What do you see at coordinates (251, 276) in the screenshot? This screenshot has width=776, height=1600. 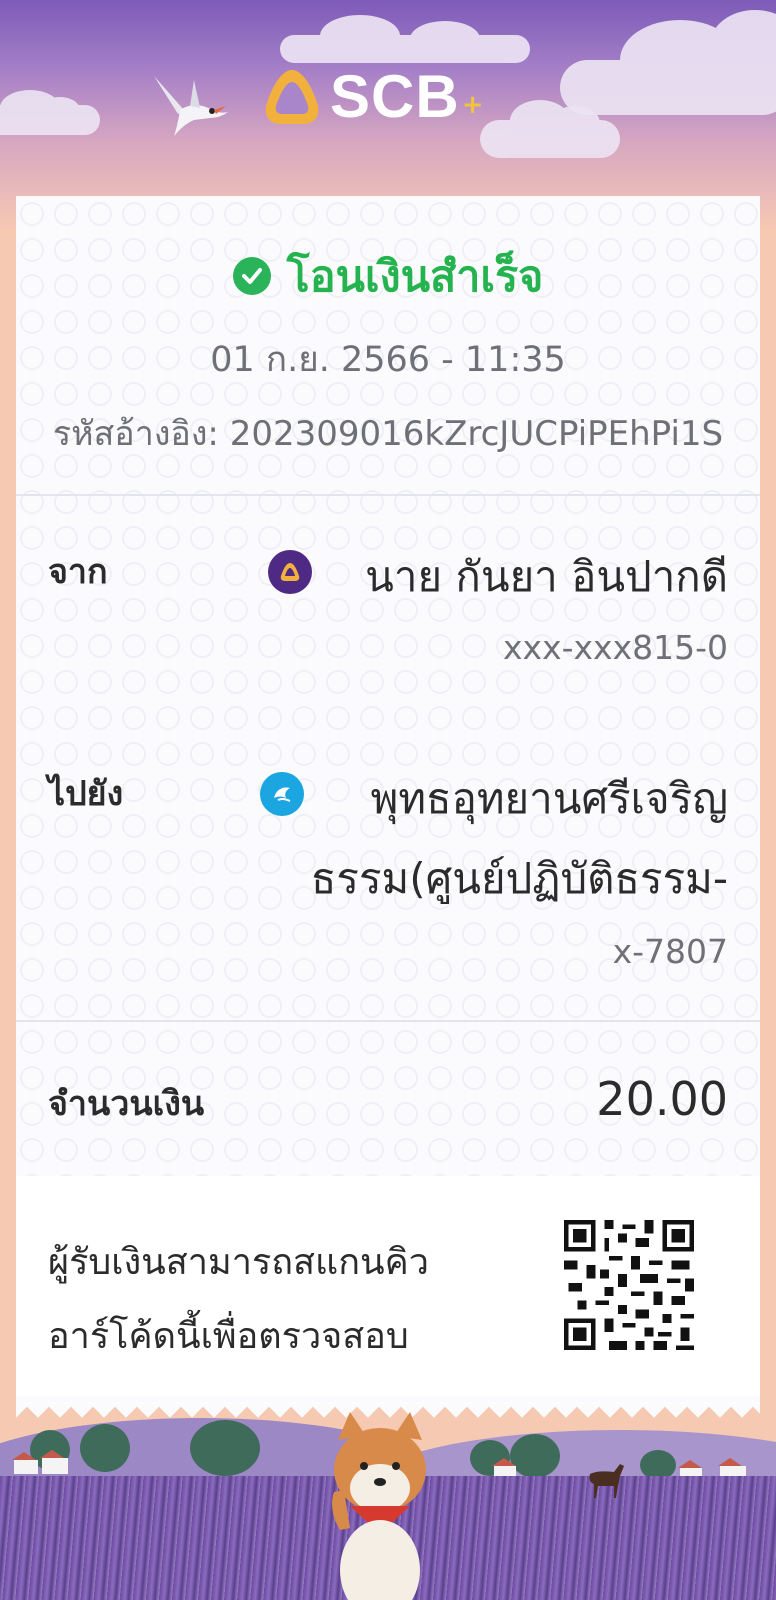 I see `success-check-icon` at bounding box center [251, 276].